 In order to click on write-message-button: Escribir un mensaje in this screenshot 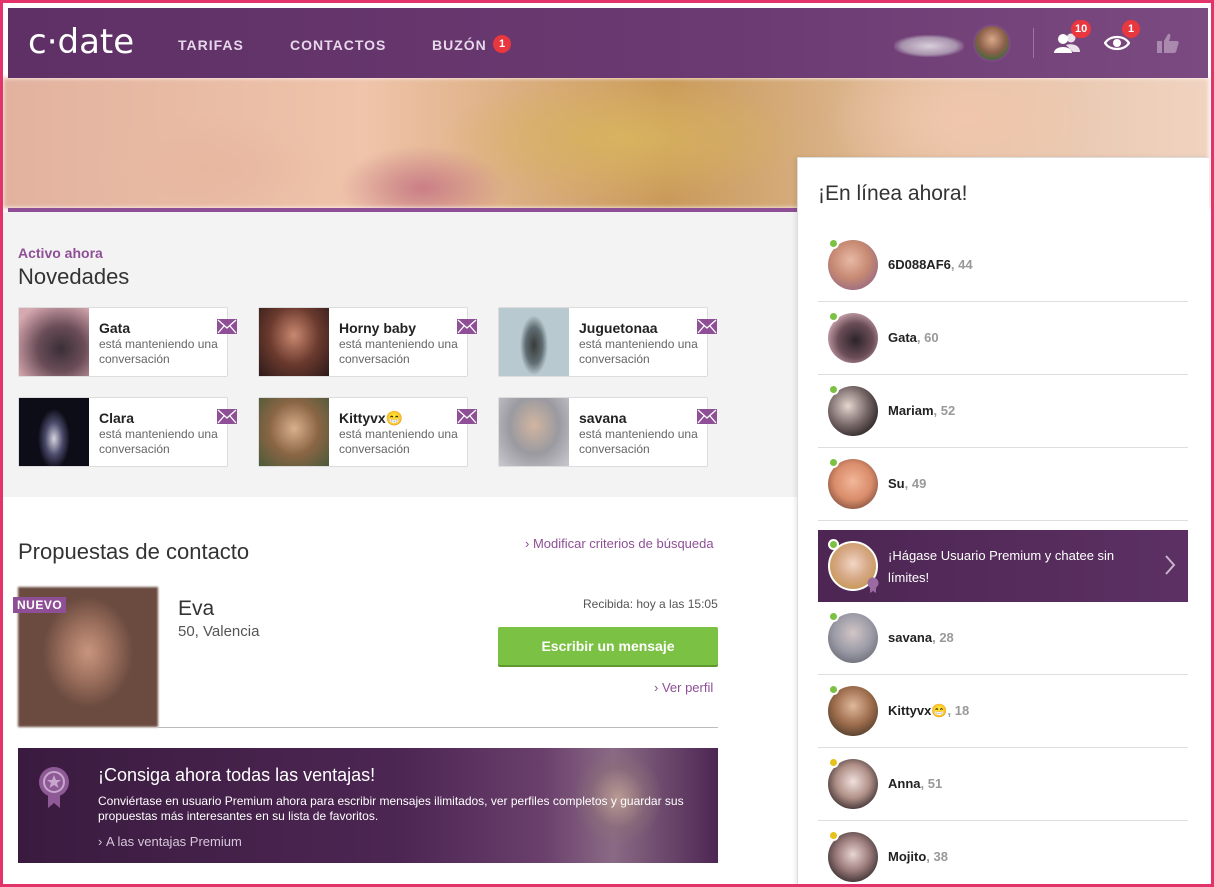, I will do `click(608, 646)`.